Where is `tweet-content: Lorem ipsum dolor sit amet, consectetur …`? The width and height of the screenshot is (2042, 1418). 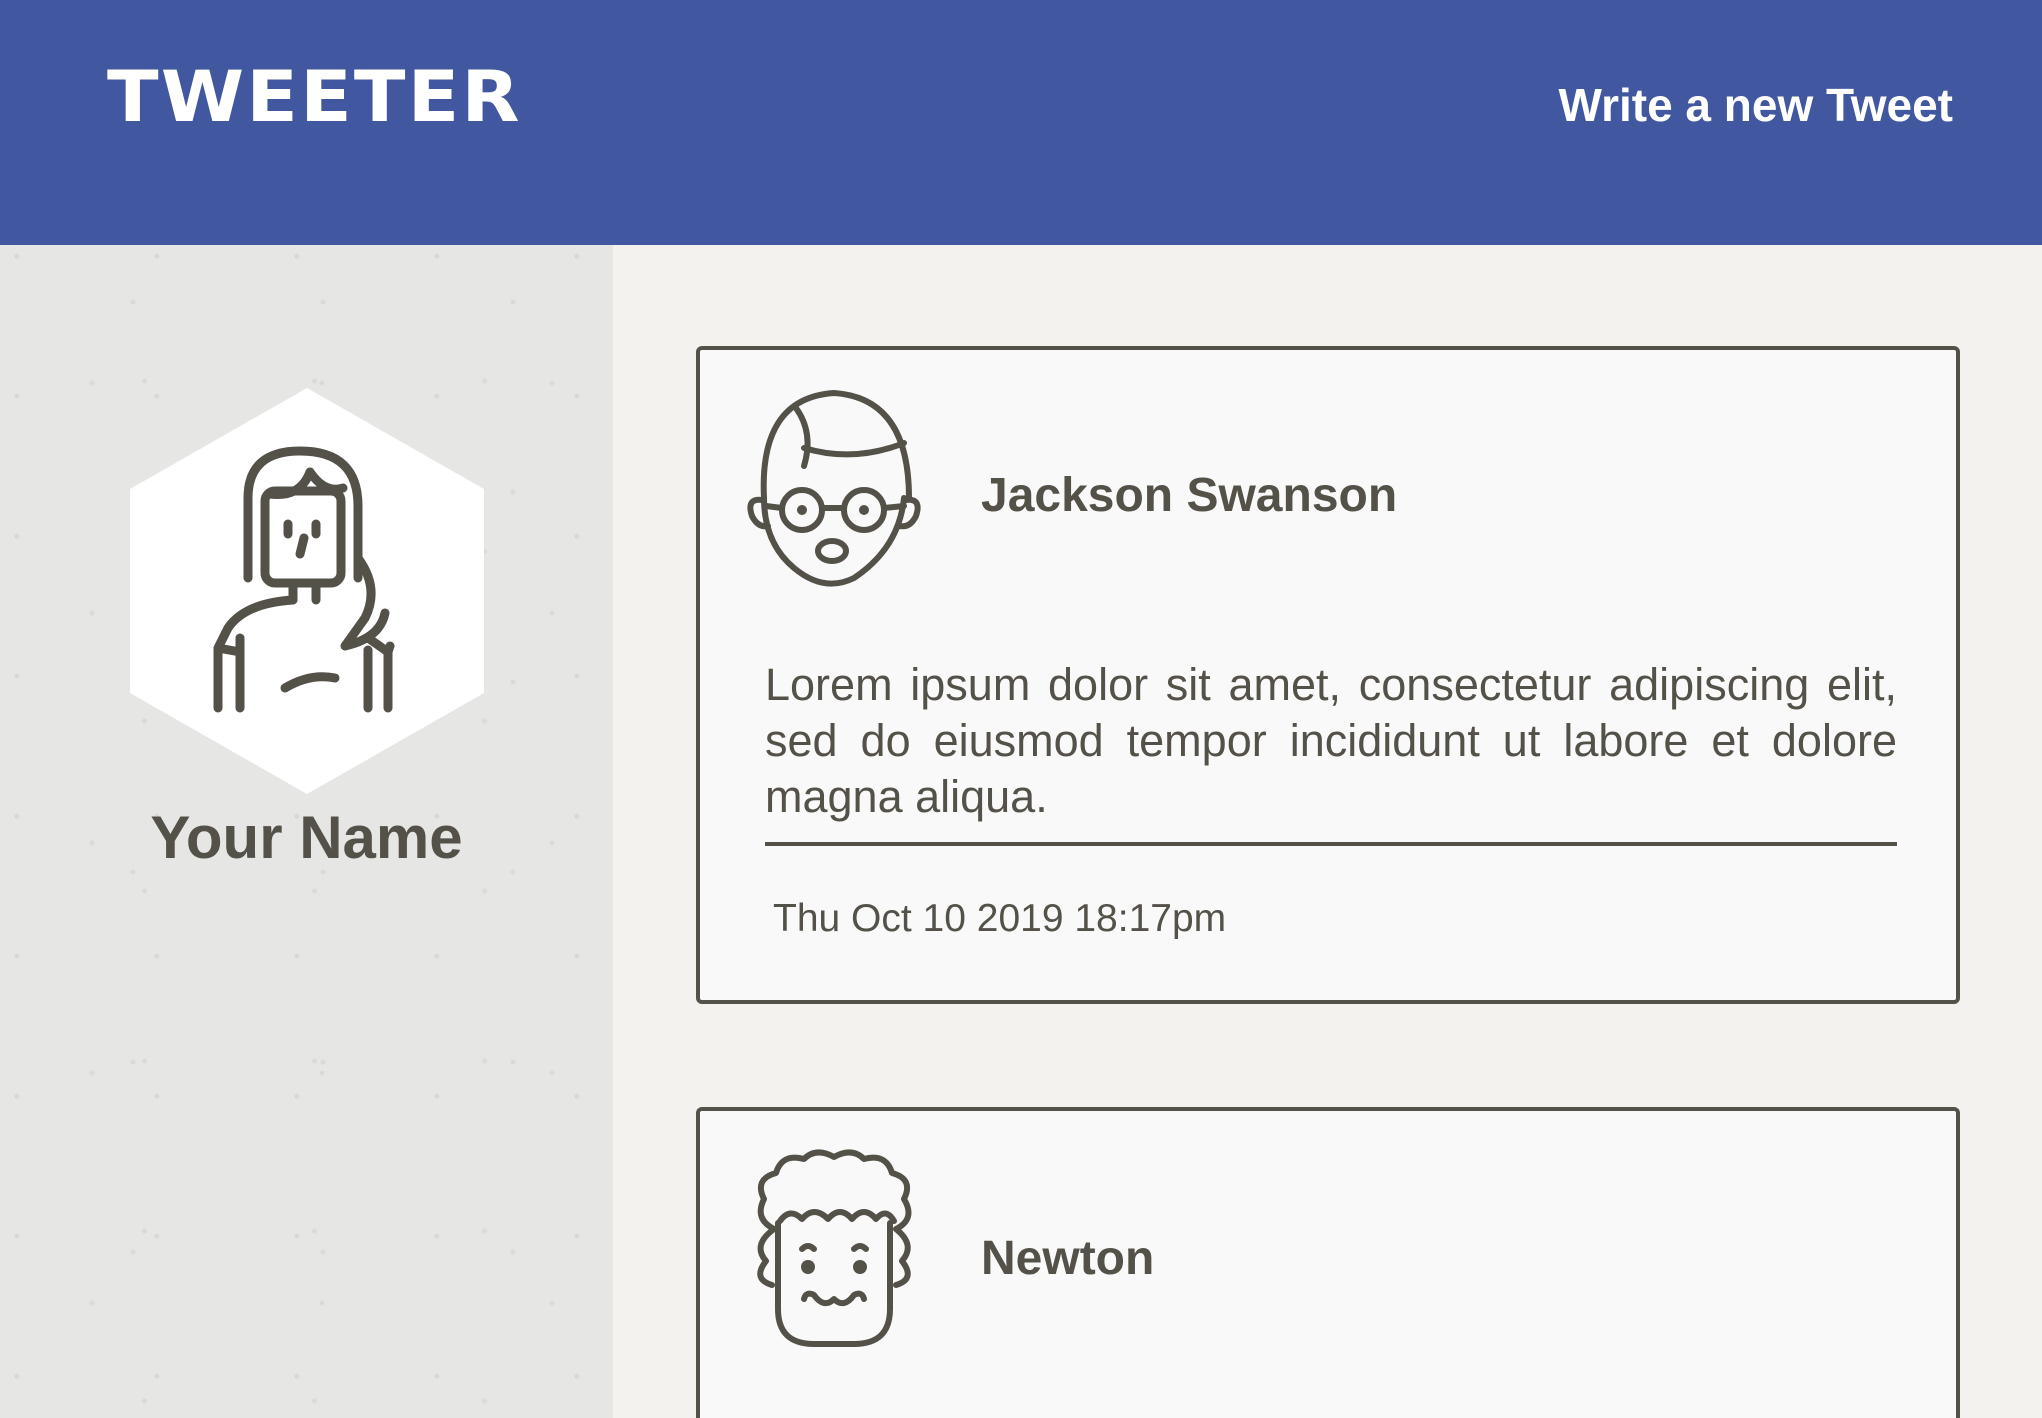
tweet-content: Lorem ipsum dolor sit amet, consectetur … is located at coordinates (1331, 740).